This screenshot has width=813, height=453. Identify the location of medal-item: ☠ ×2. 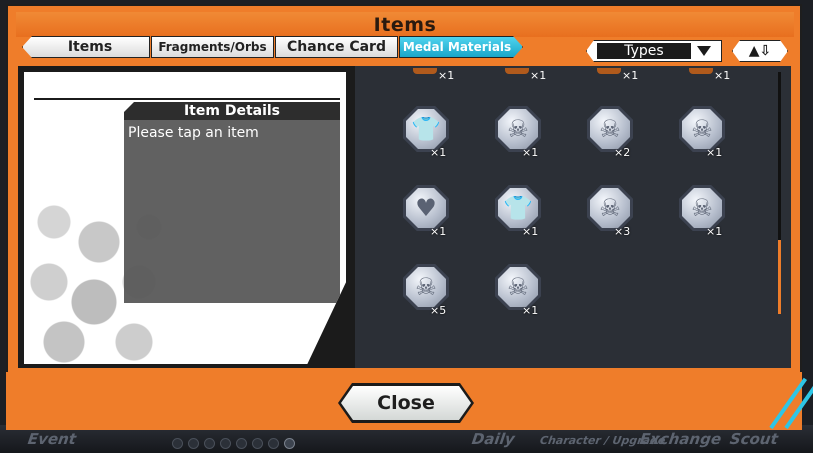
(611, 131).